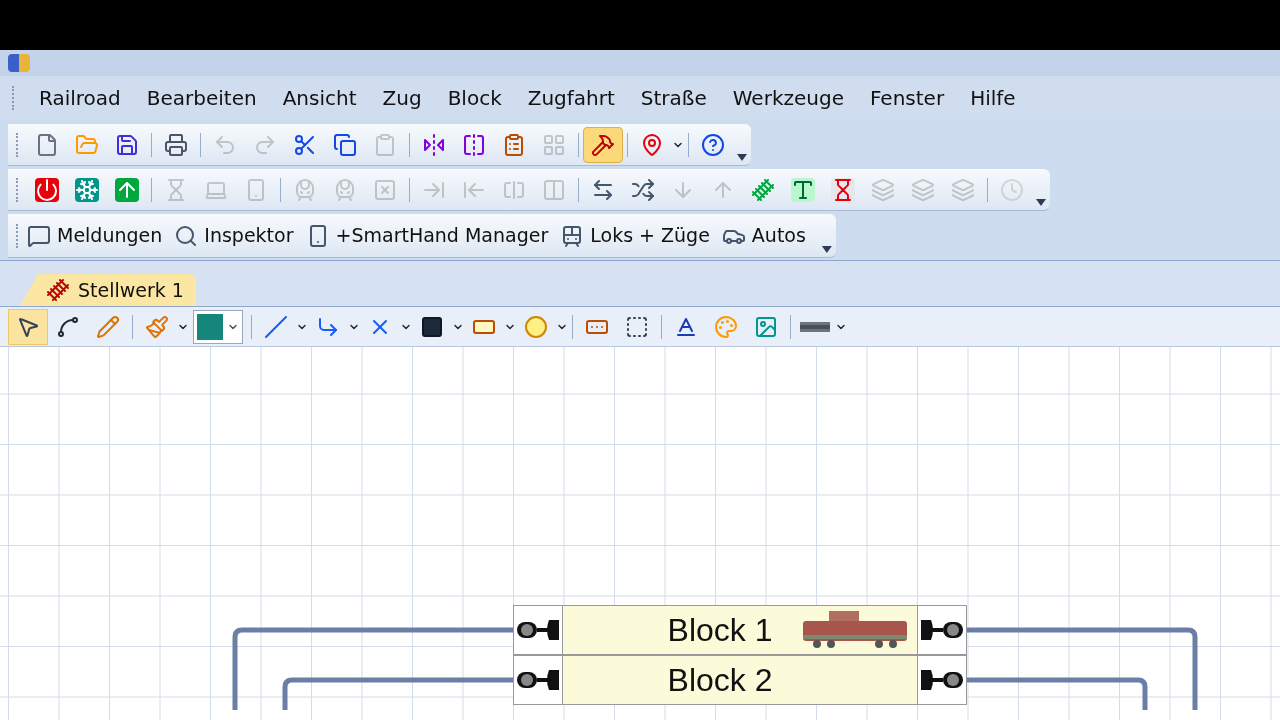 The width and height of the screenshot is (1280, 720). What do you see at coordinates (58, 290) in the screenshot?
I see `signal-box-icon` at bounding box center [58, 290].